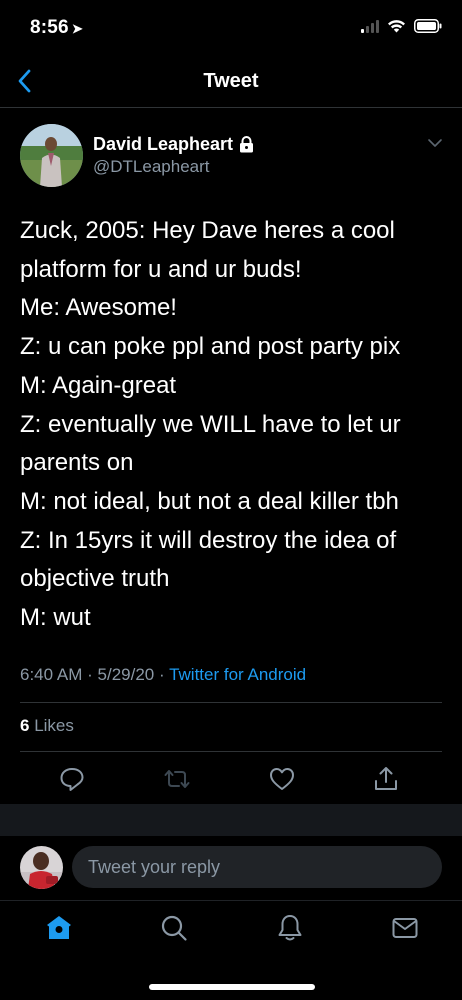 Image resolution: width=462 pixels, height=1000 pixels. What do you see at coordinates (232, 987) in the screenshot?
I see `home-indicator` at bounding box center [232, 987].